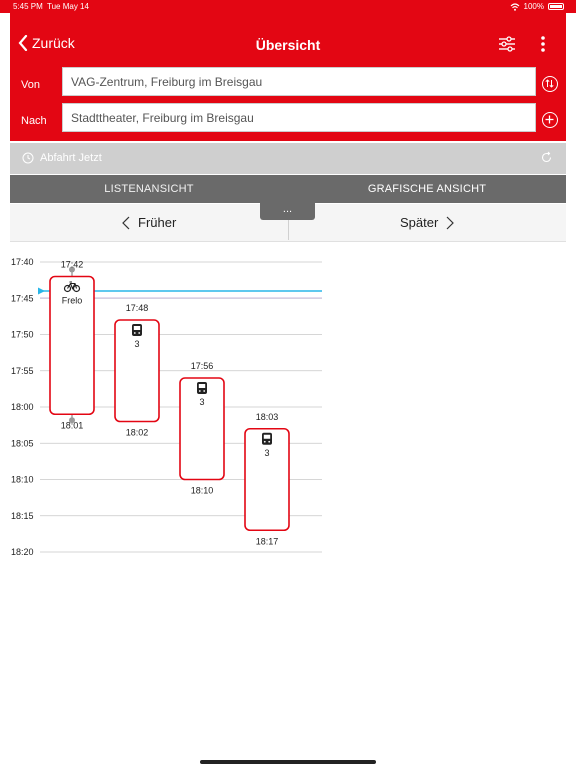  I want to click on tab-list-view: LISTENANSICHT, so click(149, 189).